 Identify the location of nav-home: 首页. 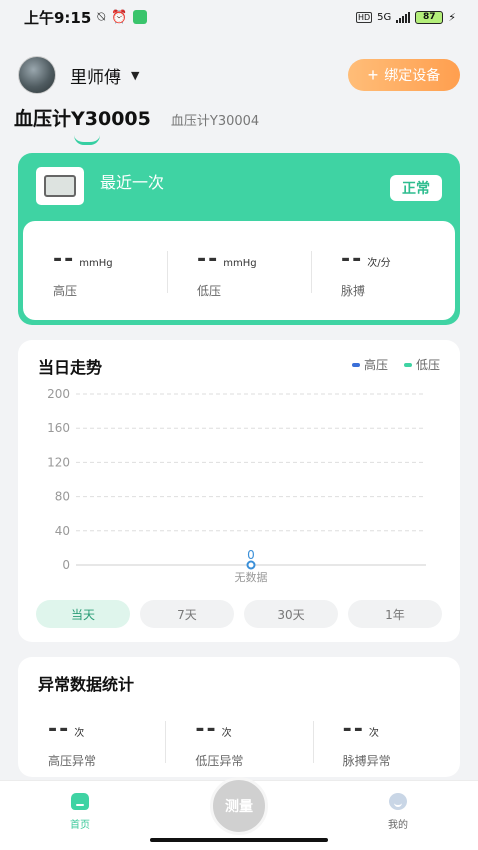
(80, 812).